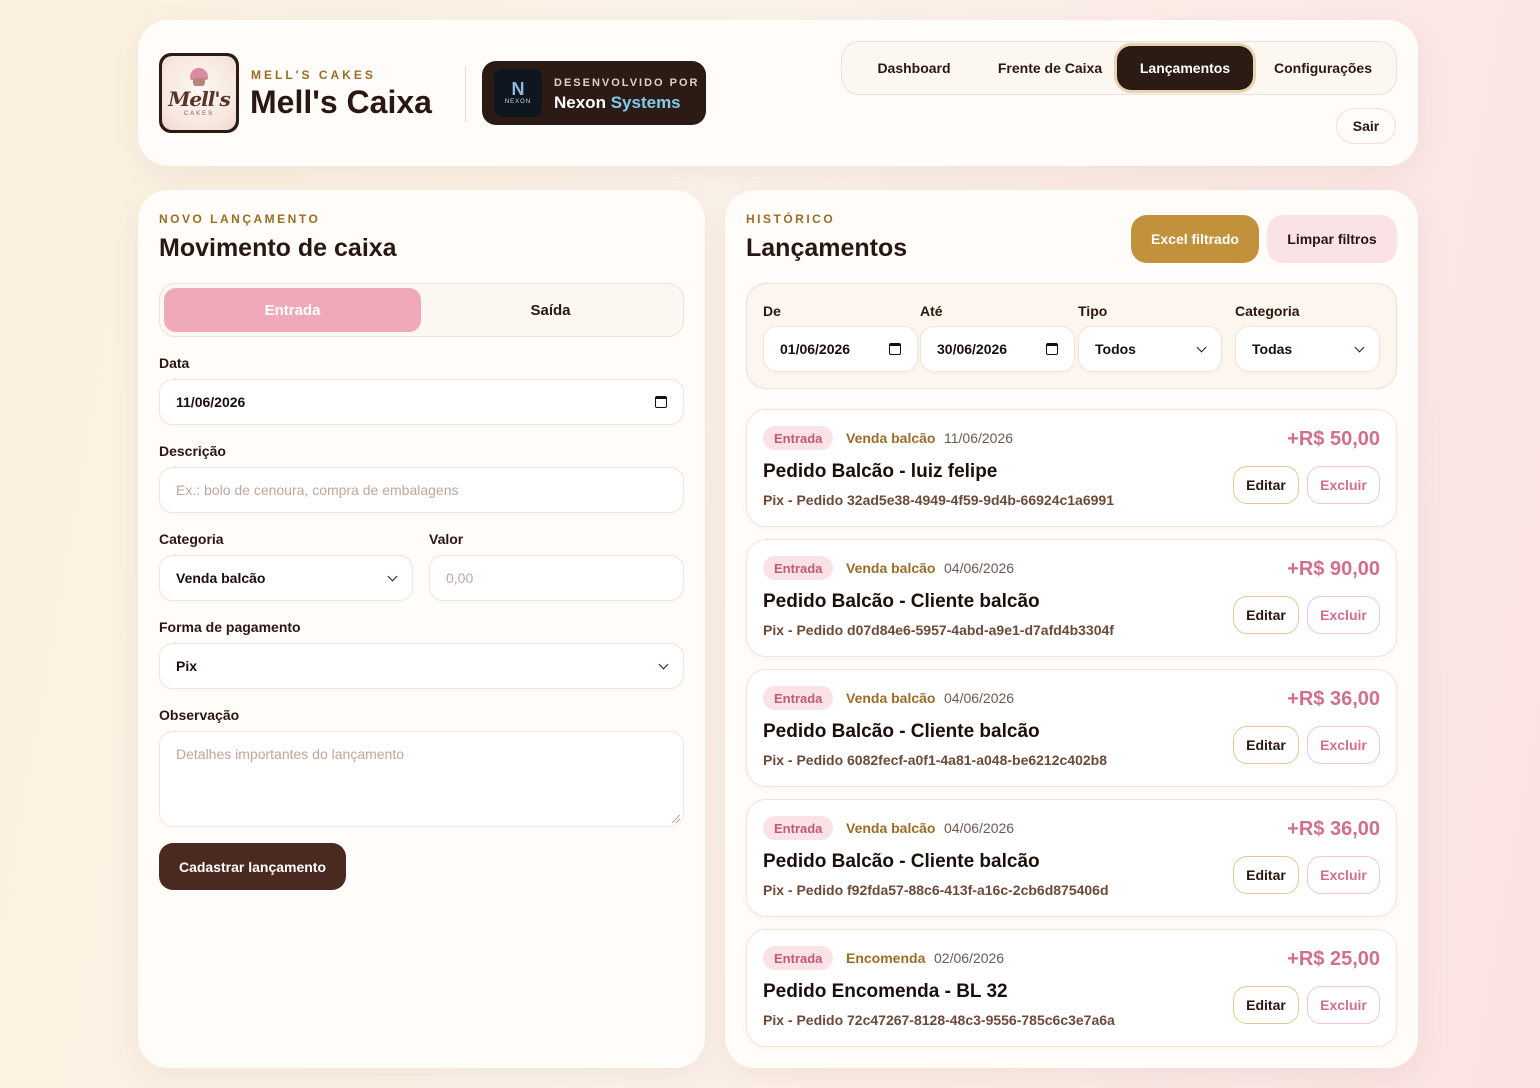 This screenshot has width=1540, height=1088. I want to click on header-divider, so click(465, 94).